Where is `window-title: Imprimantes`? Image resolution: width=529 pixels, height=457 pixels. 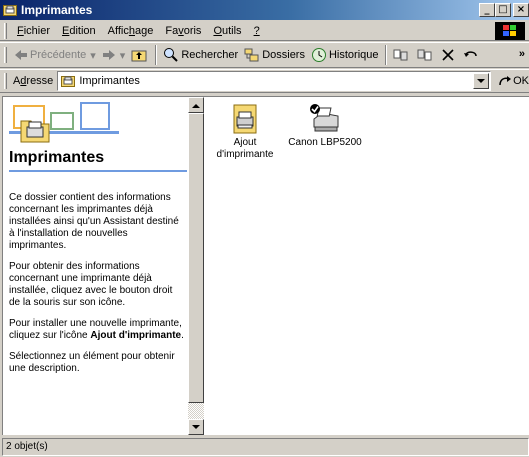 window-title: Imprimantes is located at coordinates (57, 10).